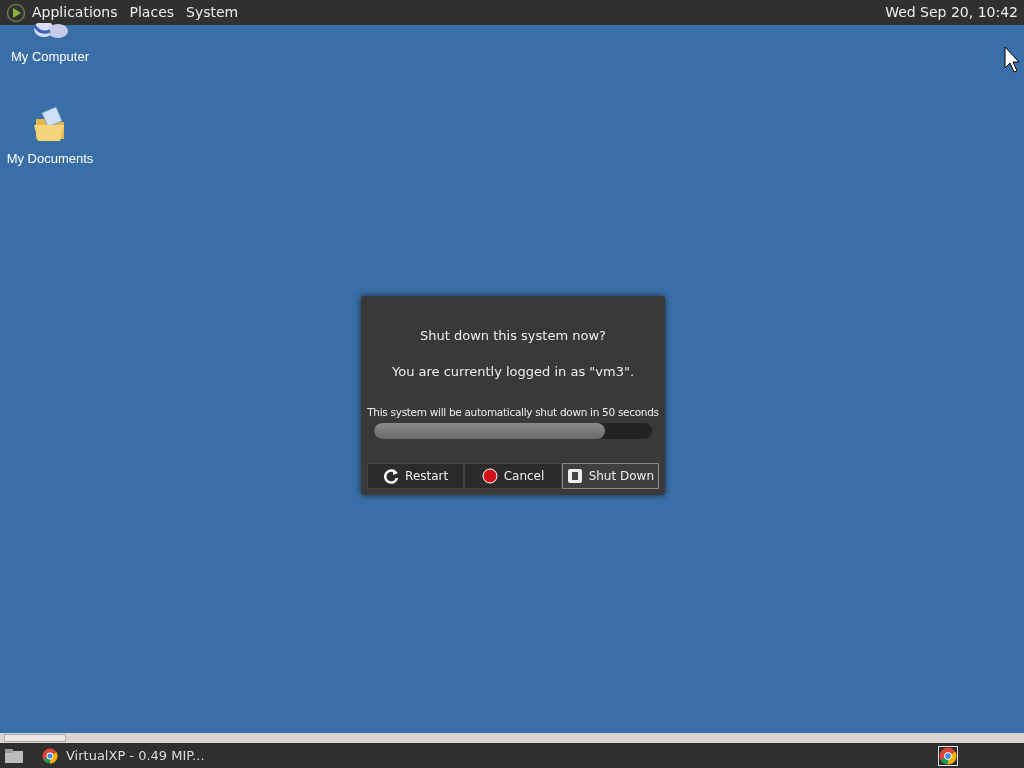  What do you see at coordinates (489, 475) in the screenshot?
I see `stop-icon` at bounding box center [489, 475].